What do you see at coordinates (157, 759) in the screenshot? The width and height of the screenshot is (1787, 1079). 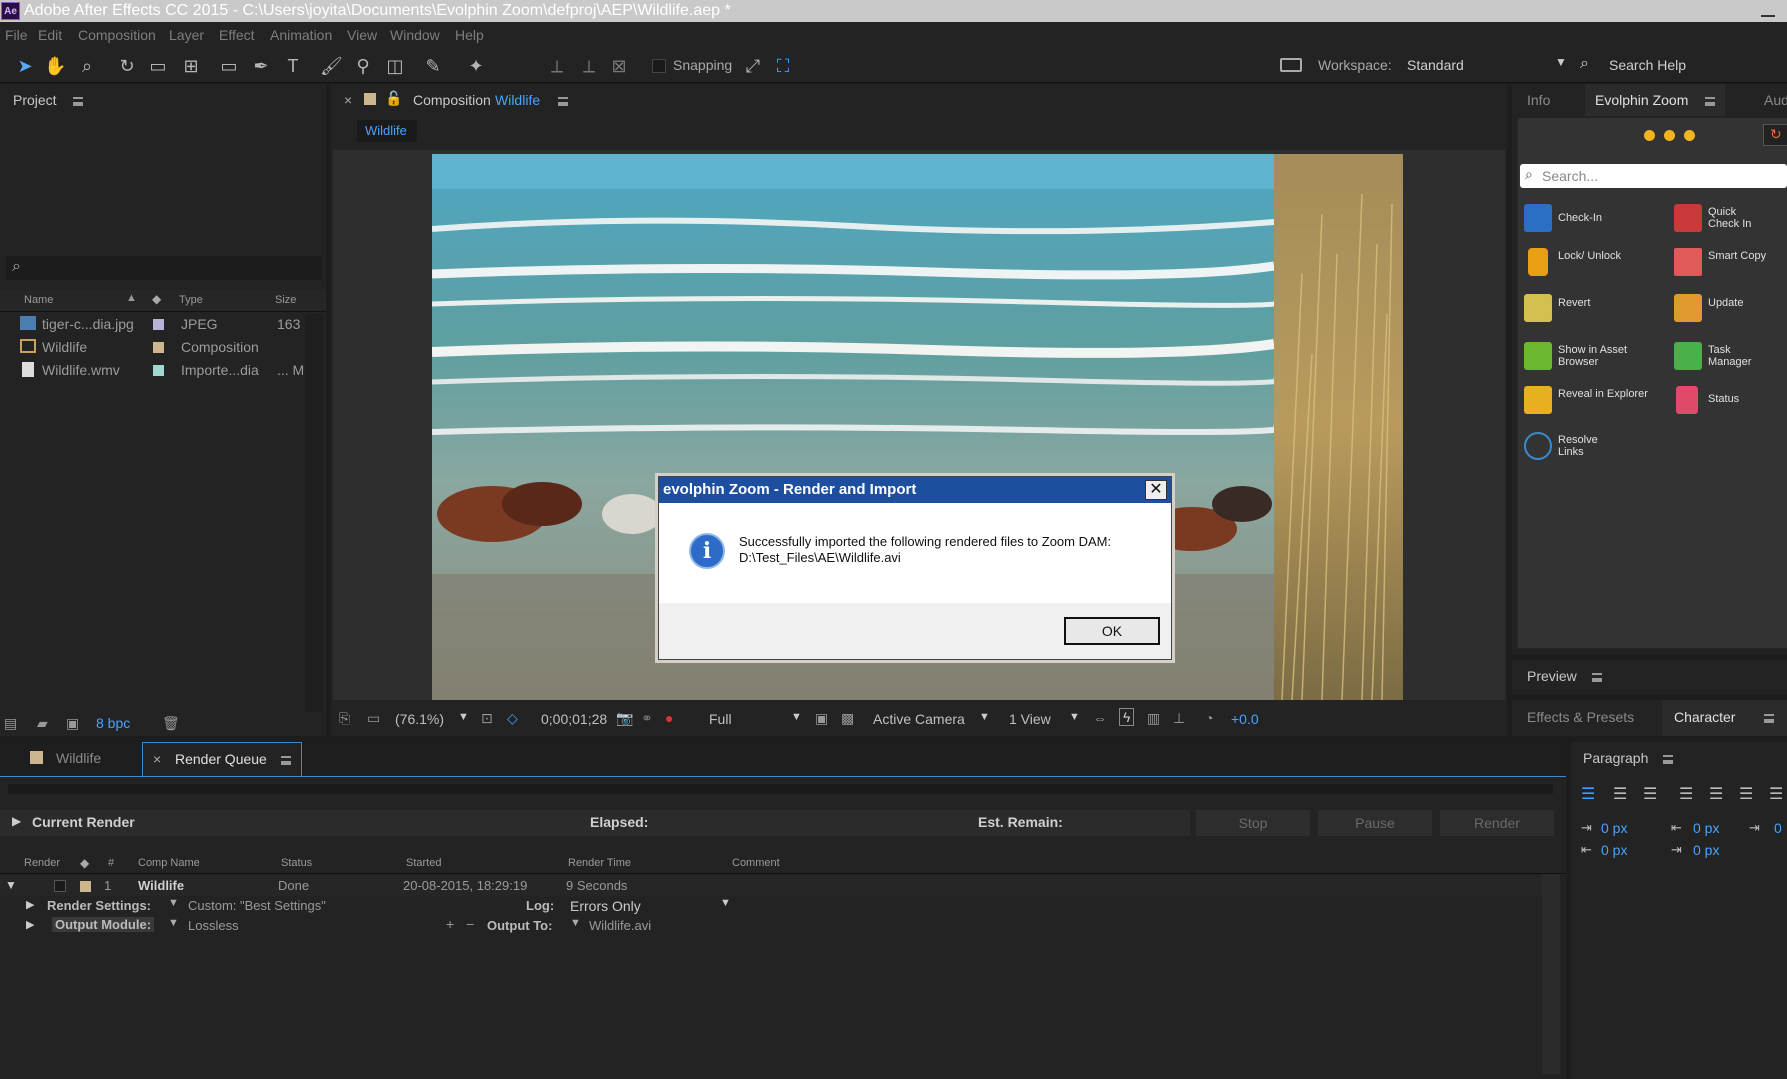 I see `close-icon: ×` at bounding box center [157, 759].